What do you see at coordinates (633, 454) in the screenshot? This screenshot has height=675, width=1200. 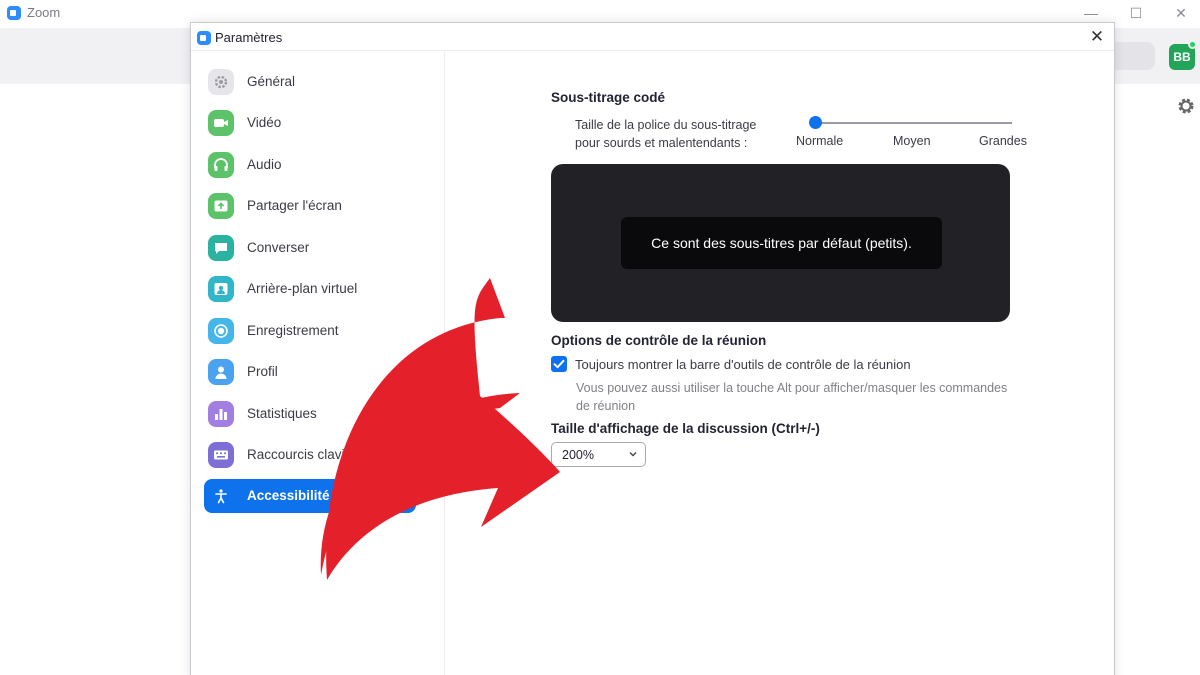 I see `chevron-down-icon` at bounding box center [633, 454].